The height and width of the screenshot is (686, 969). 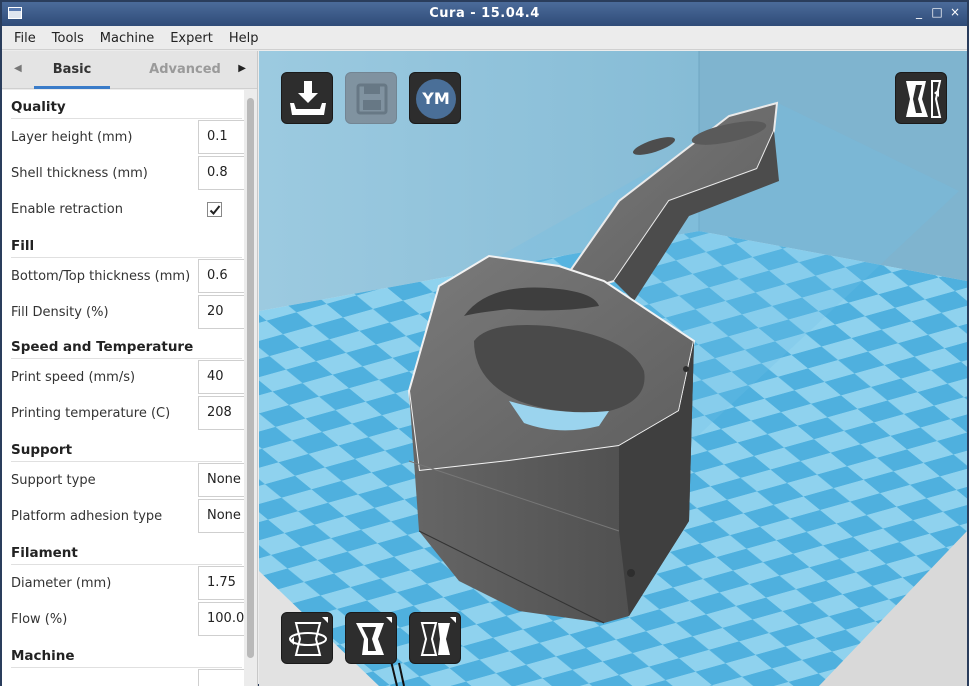 I want to click on view-mode-icon, so click(x=924, y=99).